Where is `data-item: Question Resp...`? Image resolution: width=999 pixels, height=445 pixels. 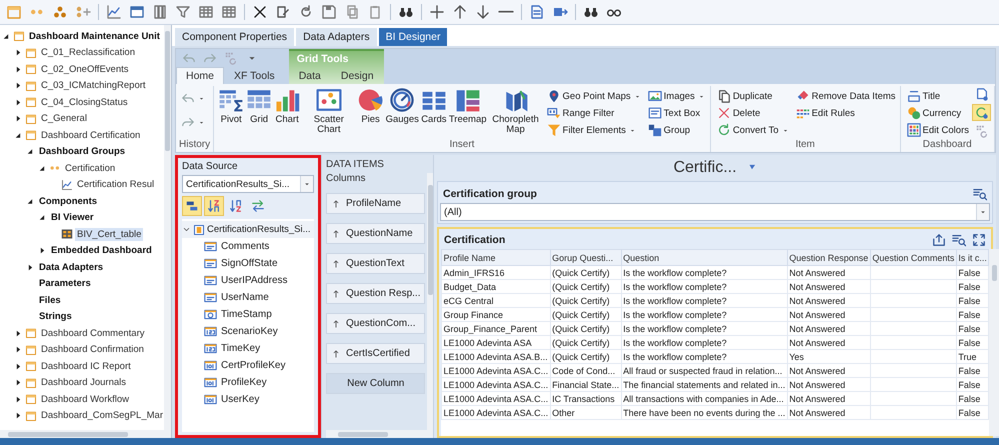
data-item: Question Resp... is located at coordinates (376, 293).